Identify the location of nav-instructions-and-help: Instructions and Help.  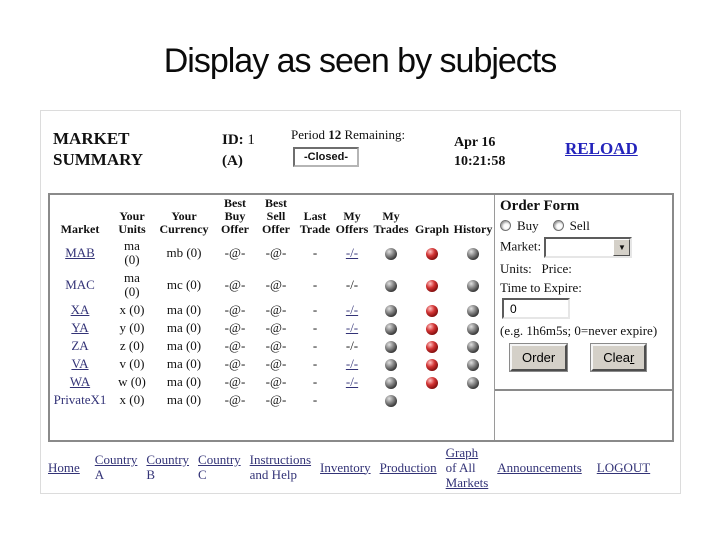
(280, 467).